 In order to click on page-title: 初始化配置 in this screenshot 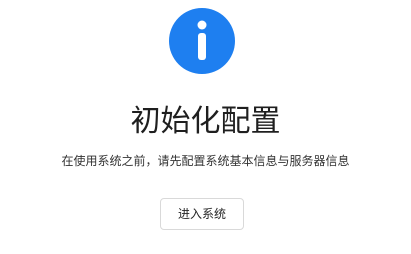, I will do `click(205, 121)`.